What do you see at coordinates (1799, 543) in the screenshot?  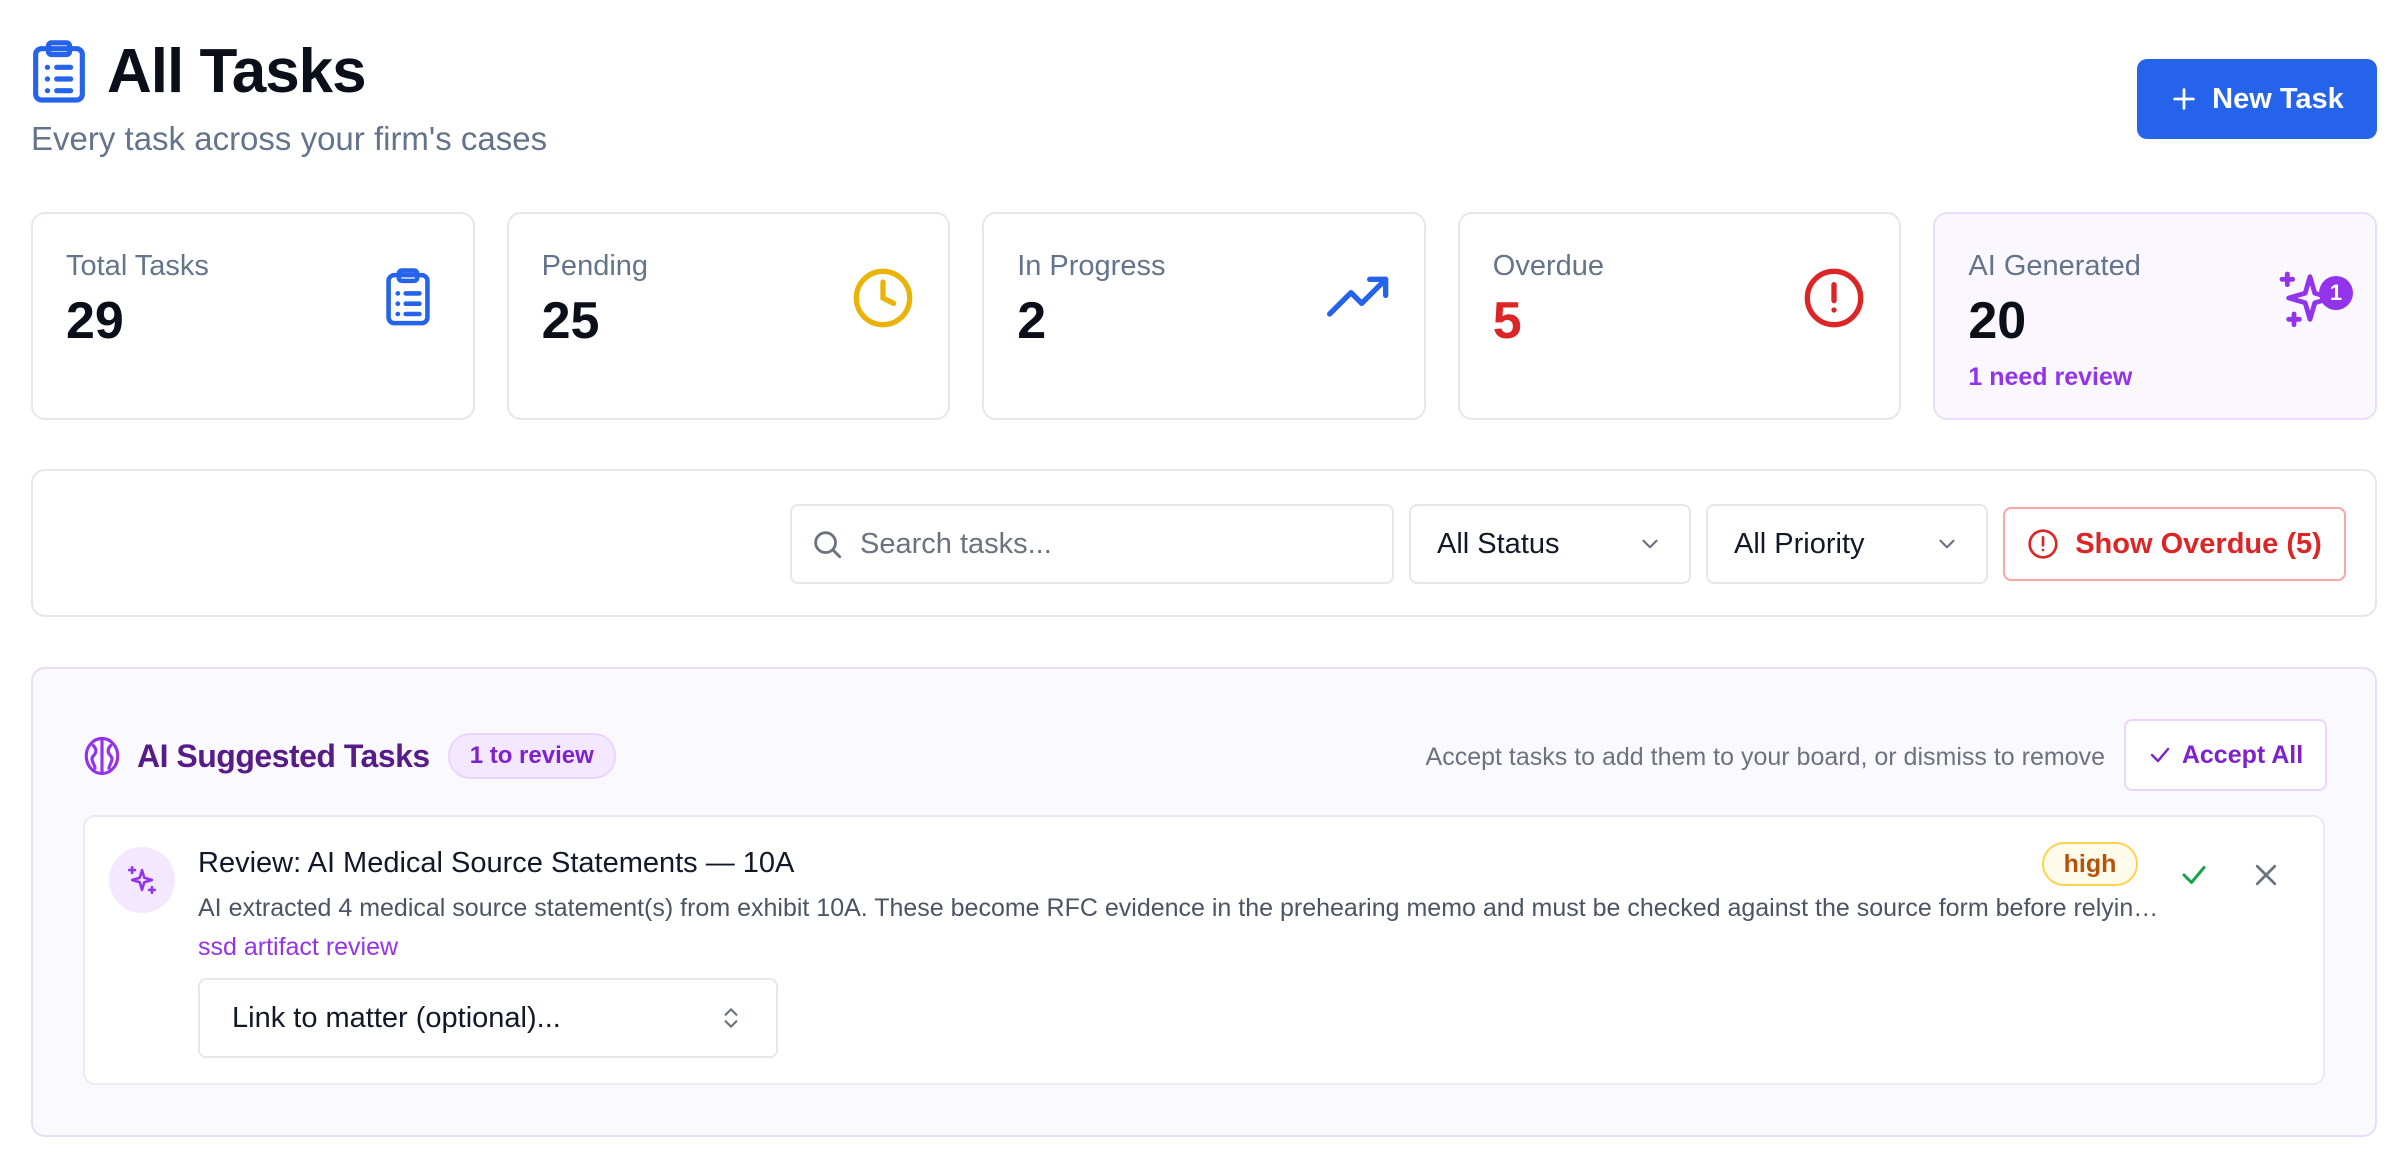 I see `priority-select-value: All Priority` at bounding box center [1799, 543].